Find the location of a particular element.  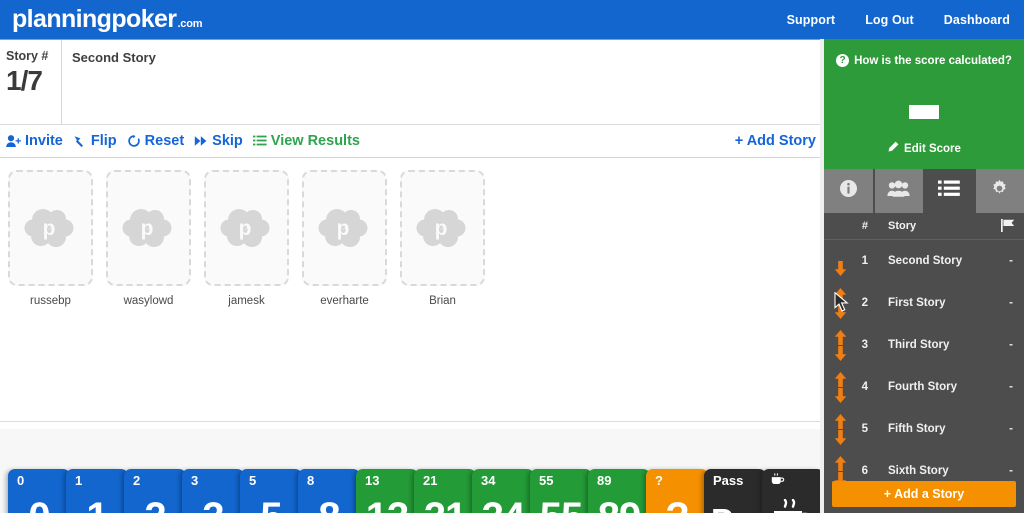

add-a-story-button: + Add a Story is located at coordinates (924, 494).